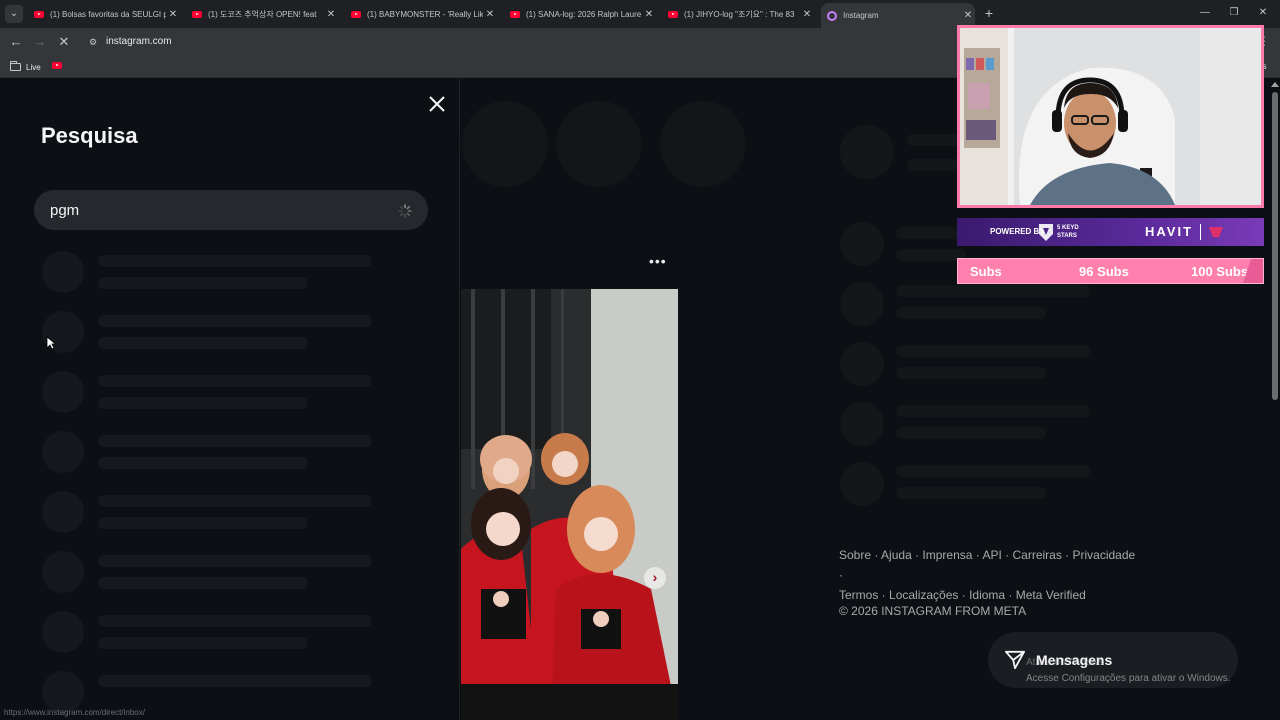 The height and width of the screenshot is (720, 1280). I want to click on webcam-overlay, so click(1110, 116).